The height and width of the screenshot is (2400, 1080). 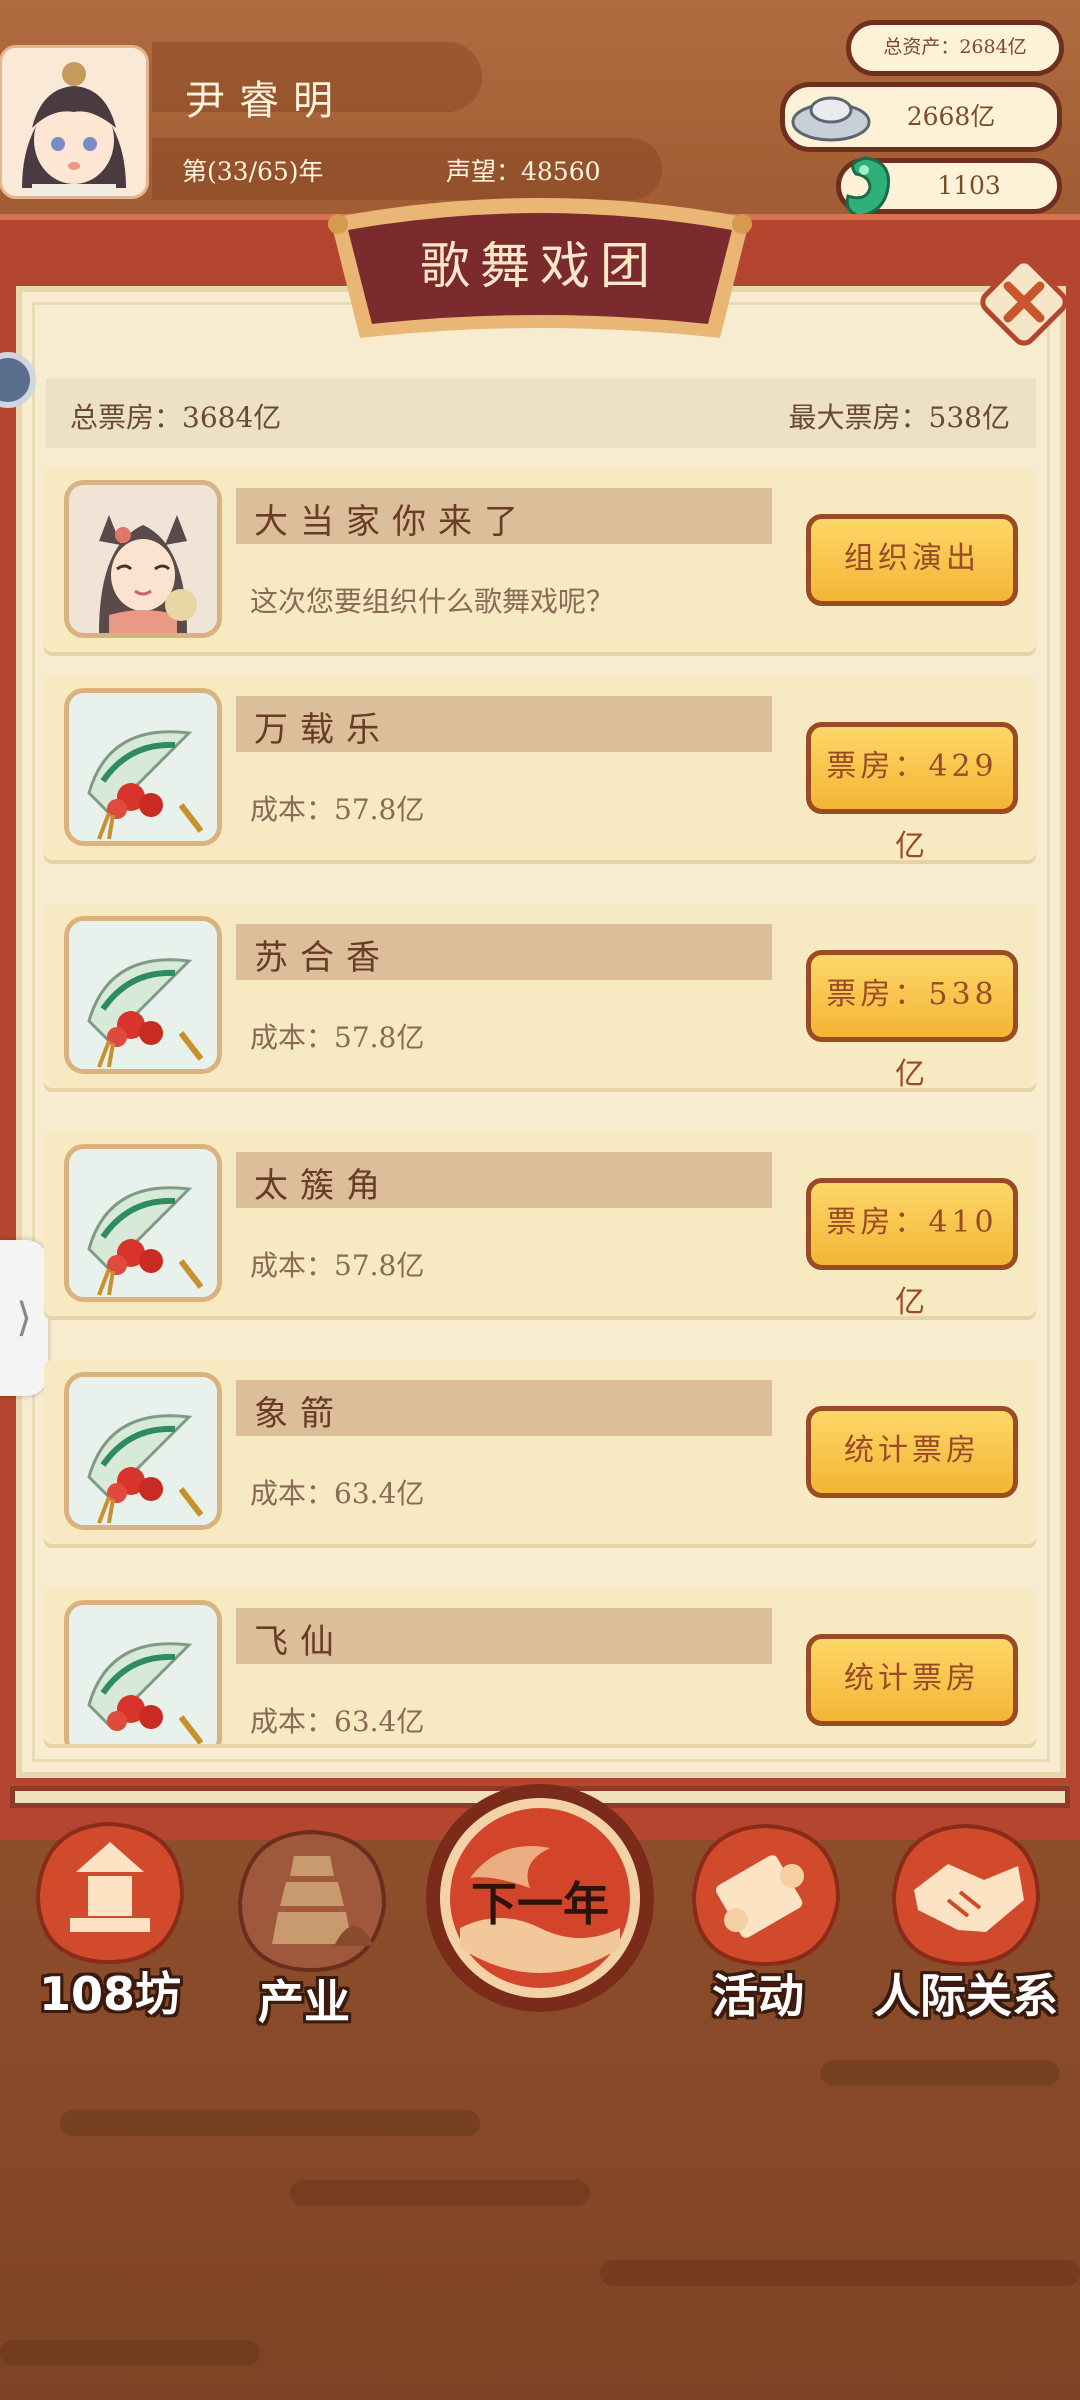 What do you see at coordinates (74, 122) in the screenshot?
I see `player-avatar` at bounding box center [74, 122].